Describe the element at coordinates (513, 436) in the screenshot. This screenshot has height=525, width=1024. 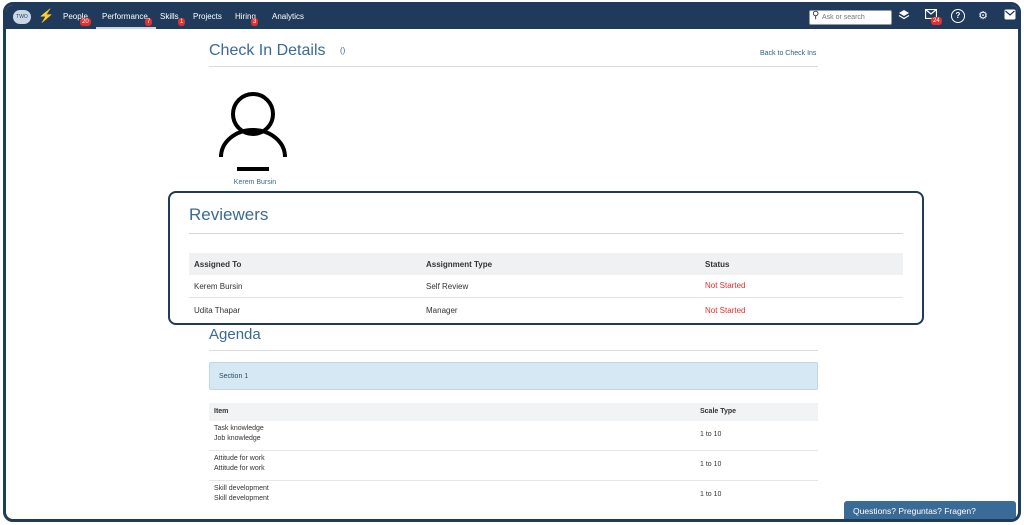
I see `table-row: Task knowledge Job knowledge 1 to 10` at that location.